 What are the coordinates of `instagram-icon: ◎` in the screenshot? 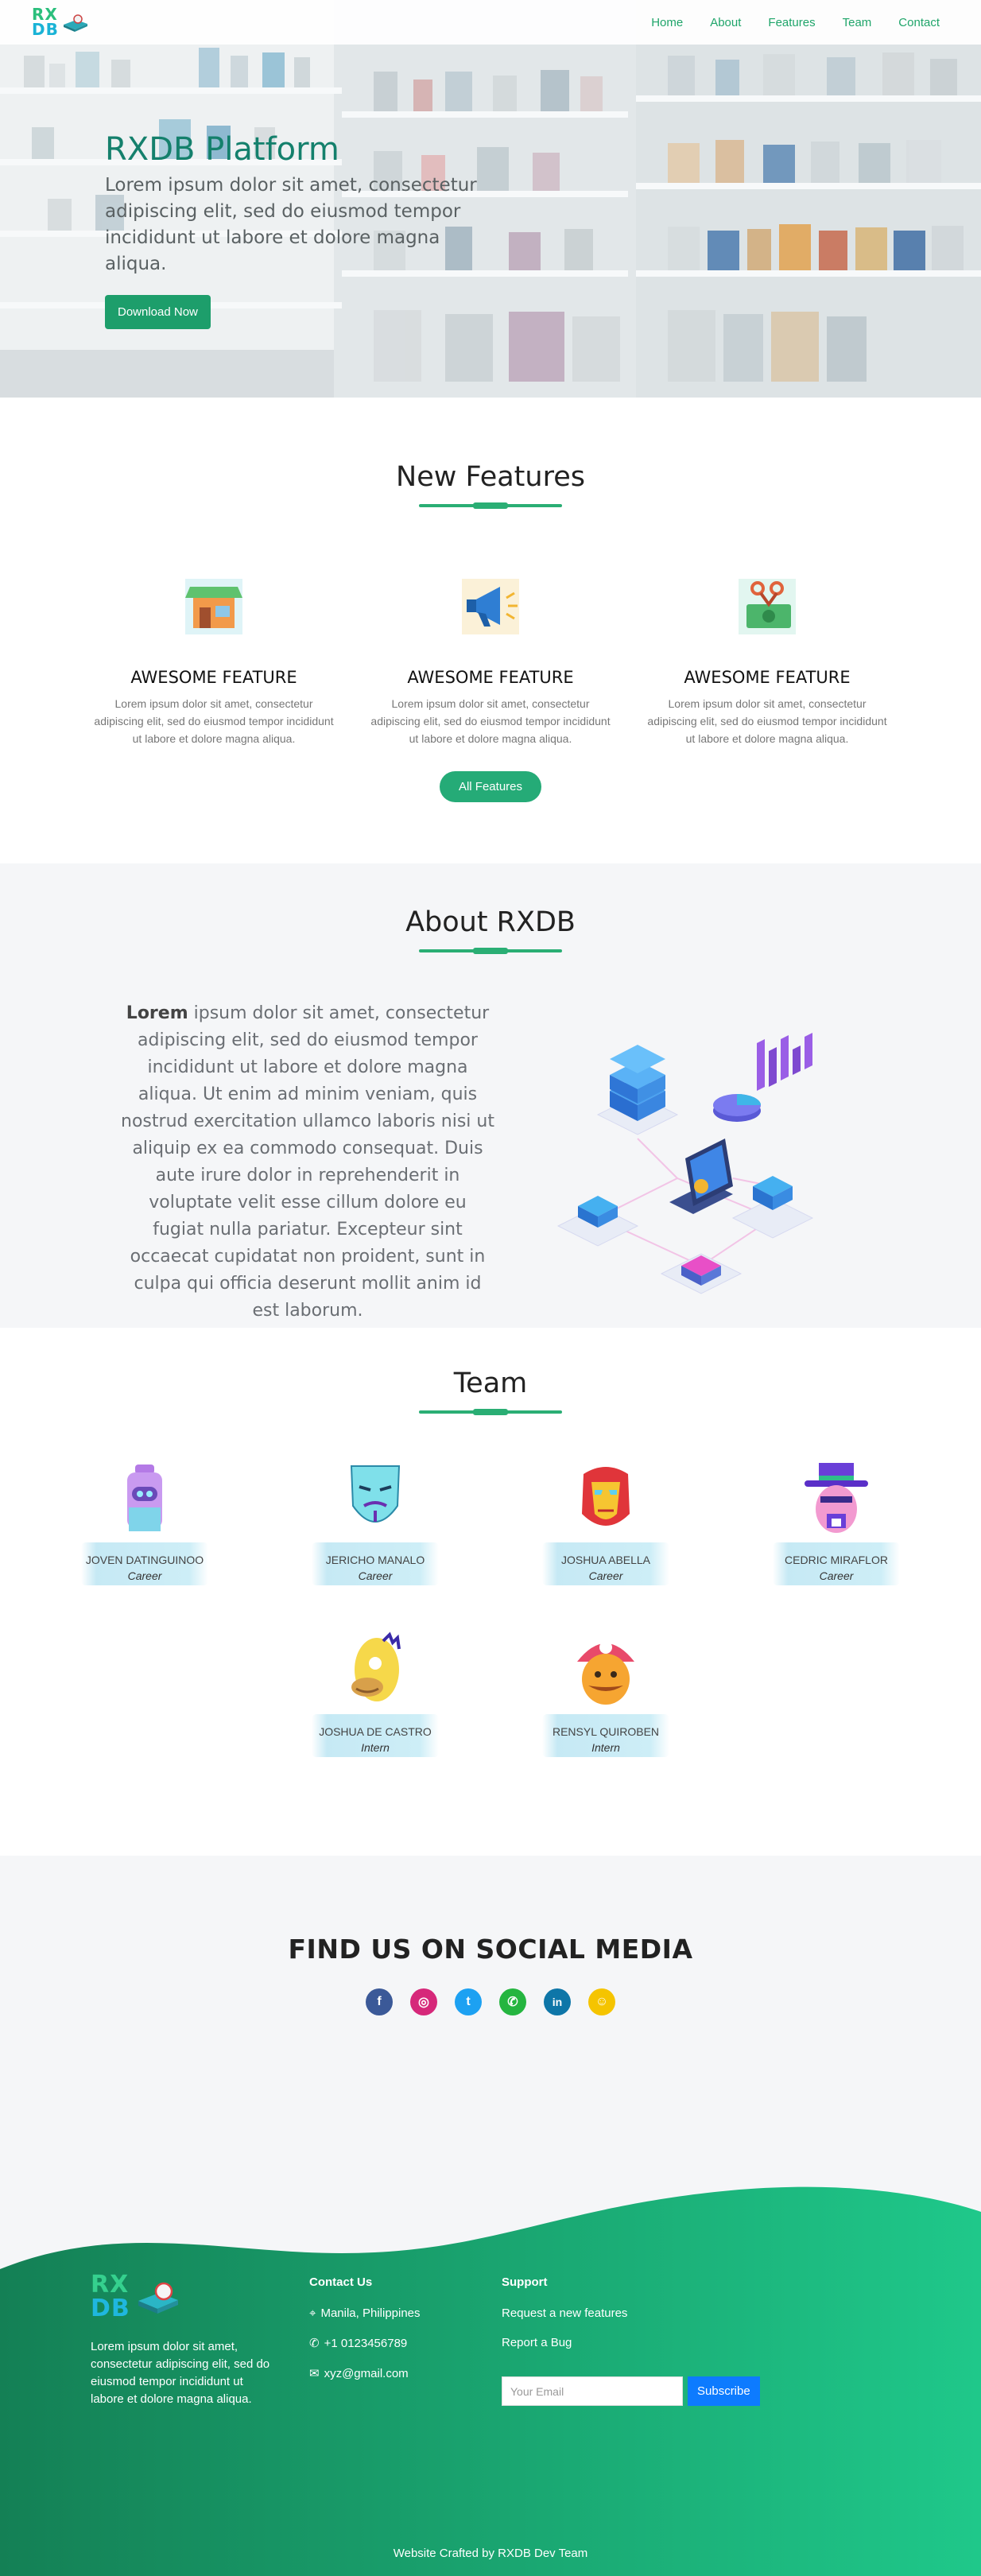 It's located at (423, 2002).